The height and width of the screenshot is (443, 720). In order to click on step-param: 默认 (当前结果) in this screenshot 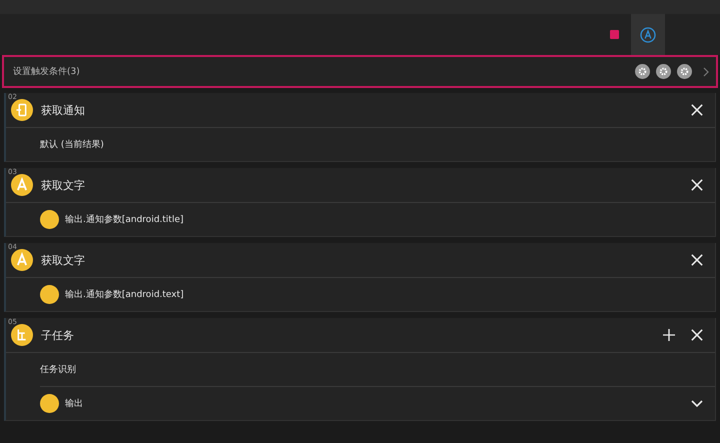, I will do `click(377, 144)`.